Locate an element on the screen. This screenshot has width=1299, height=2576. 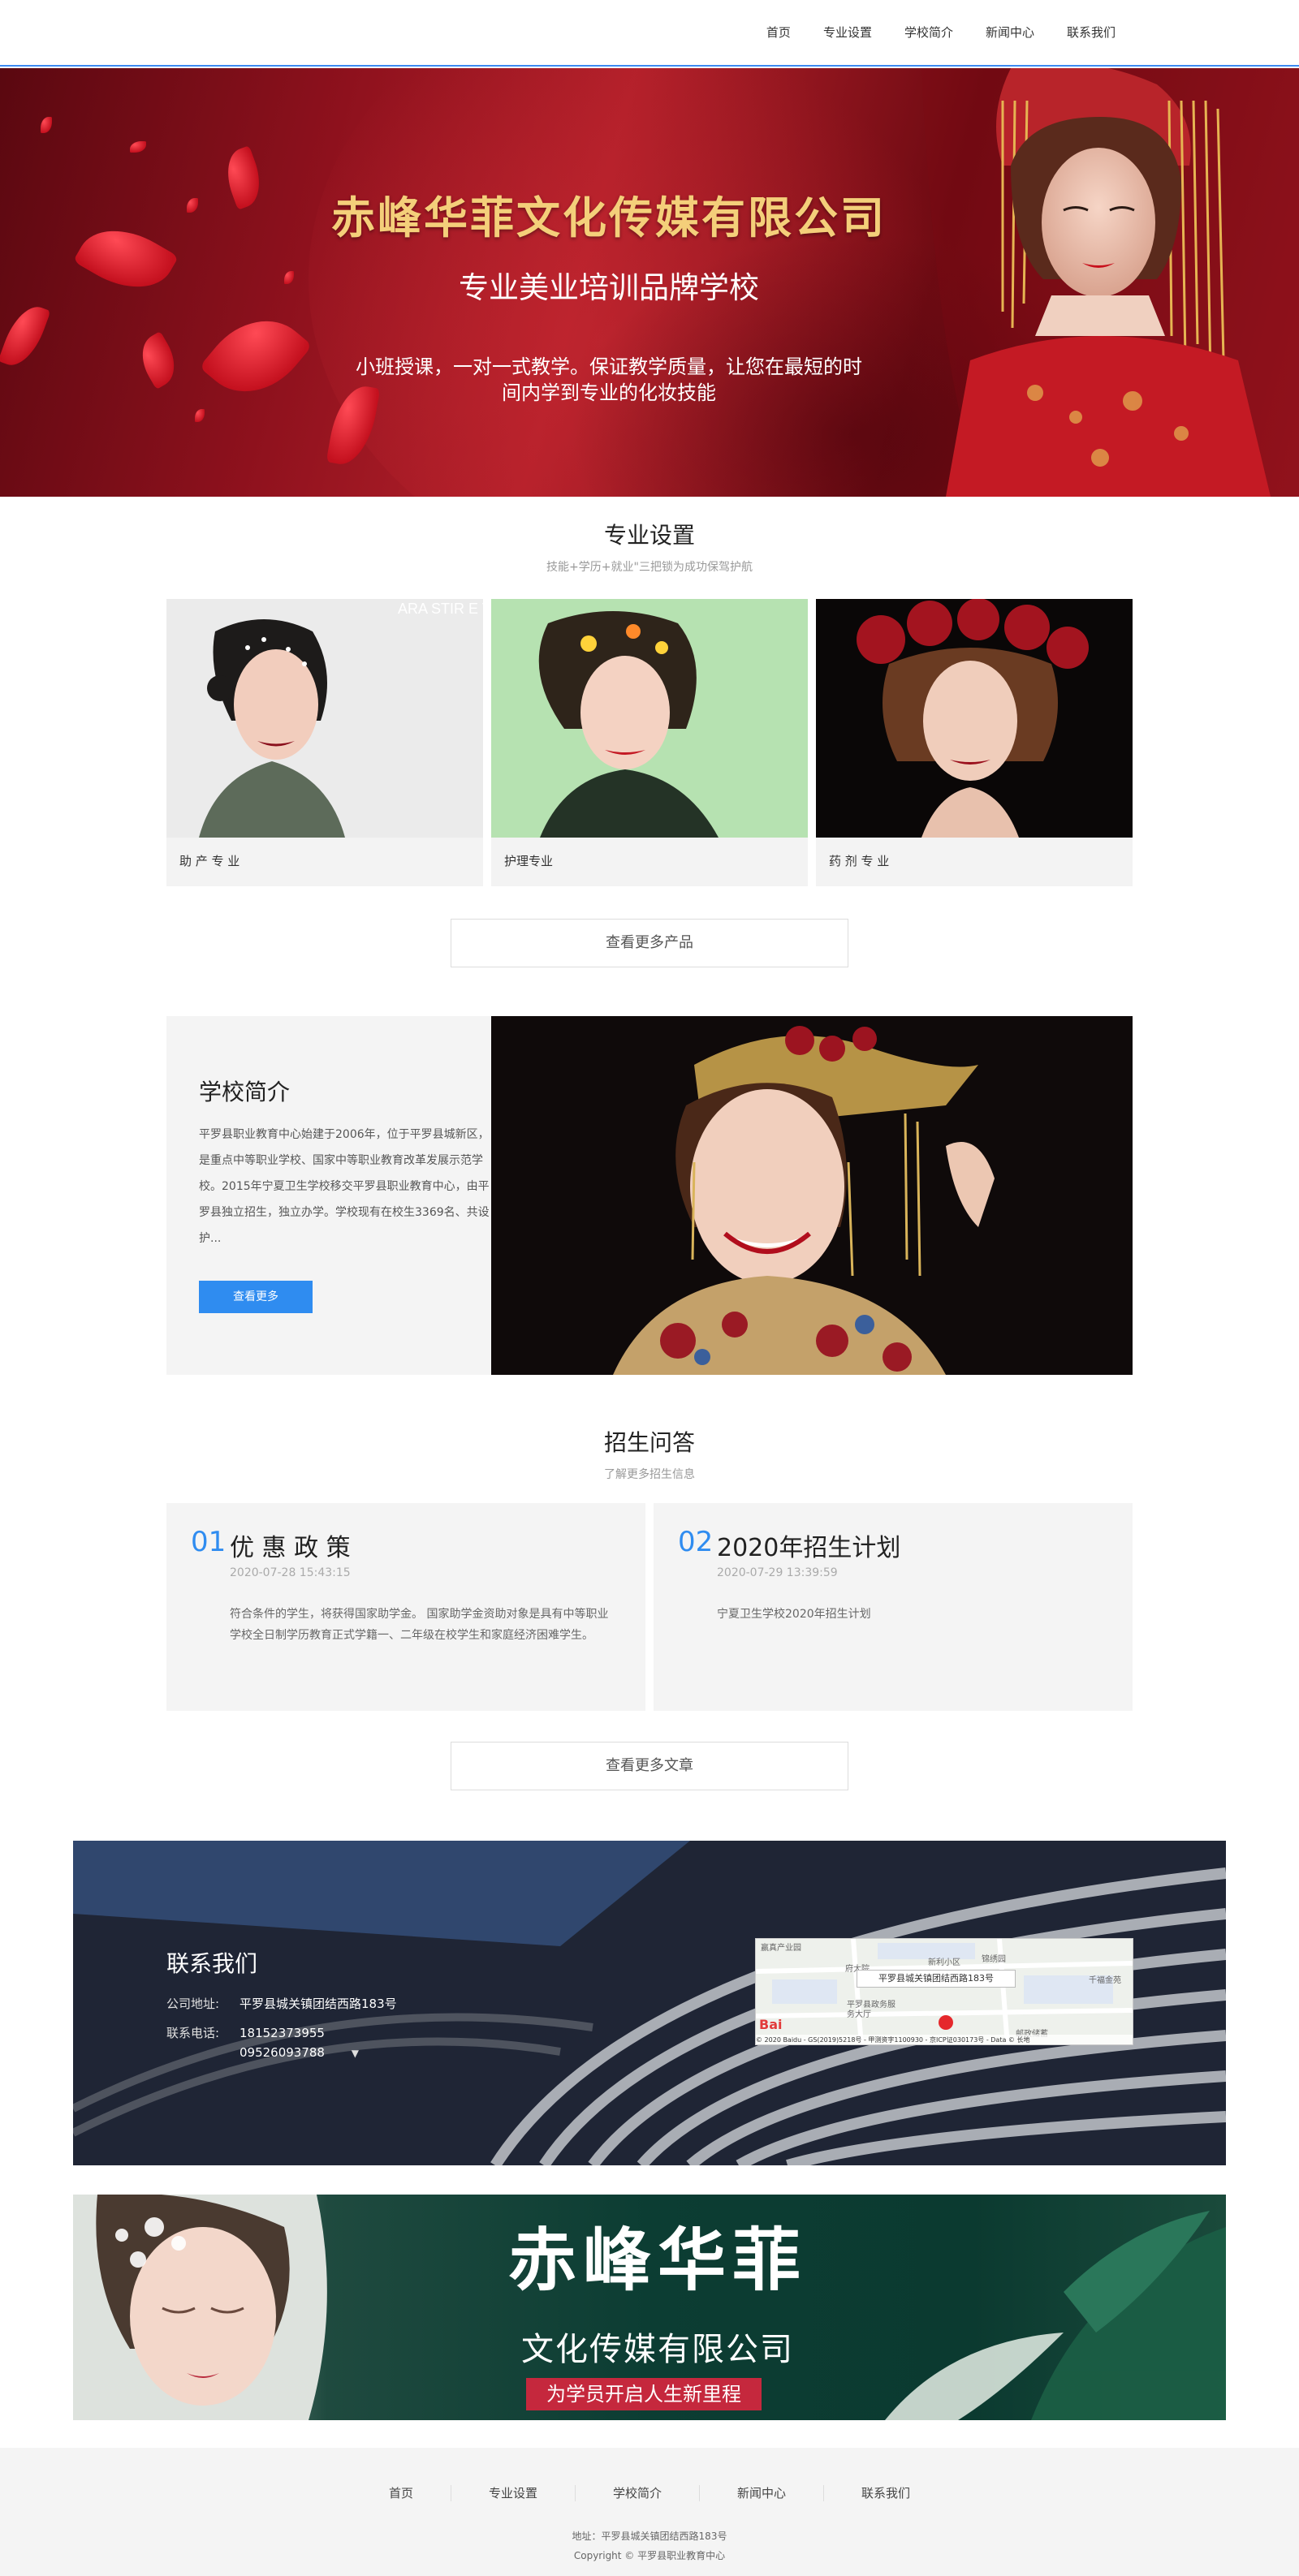
major-image-nursing is located at coordinates (649, 719).